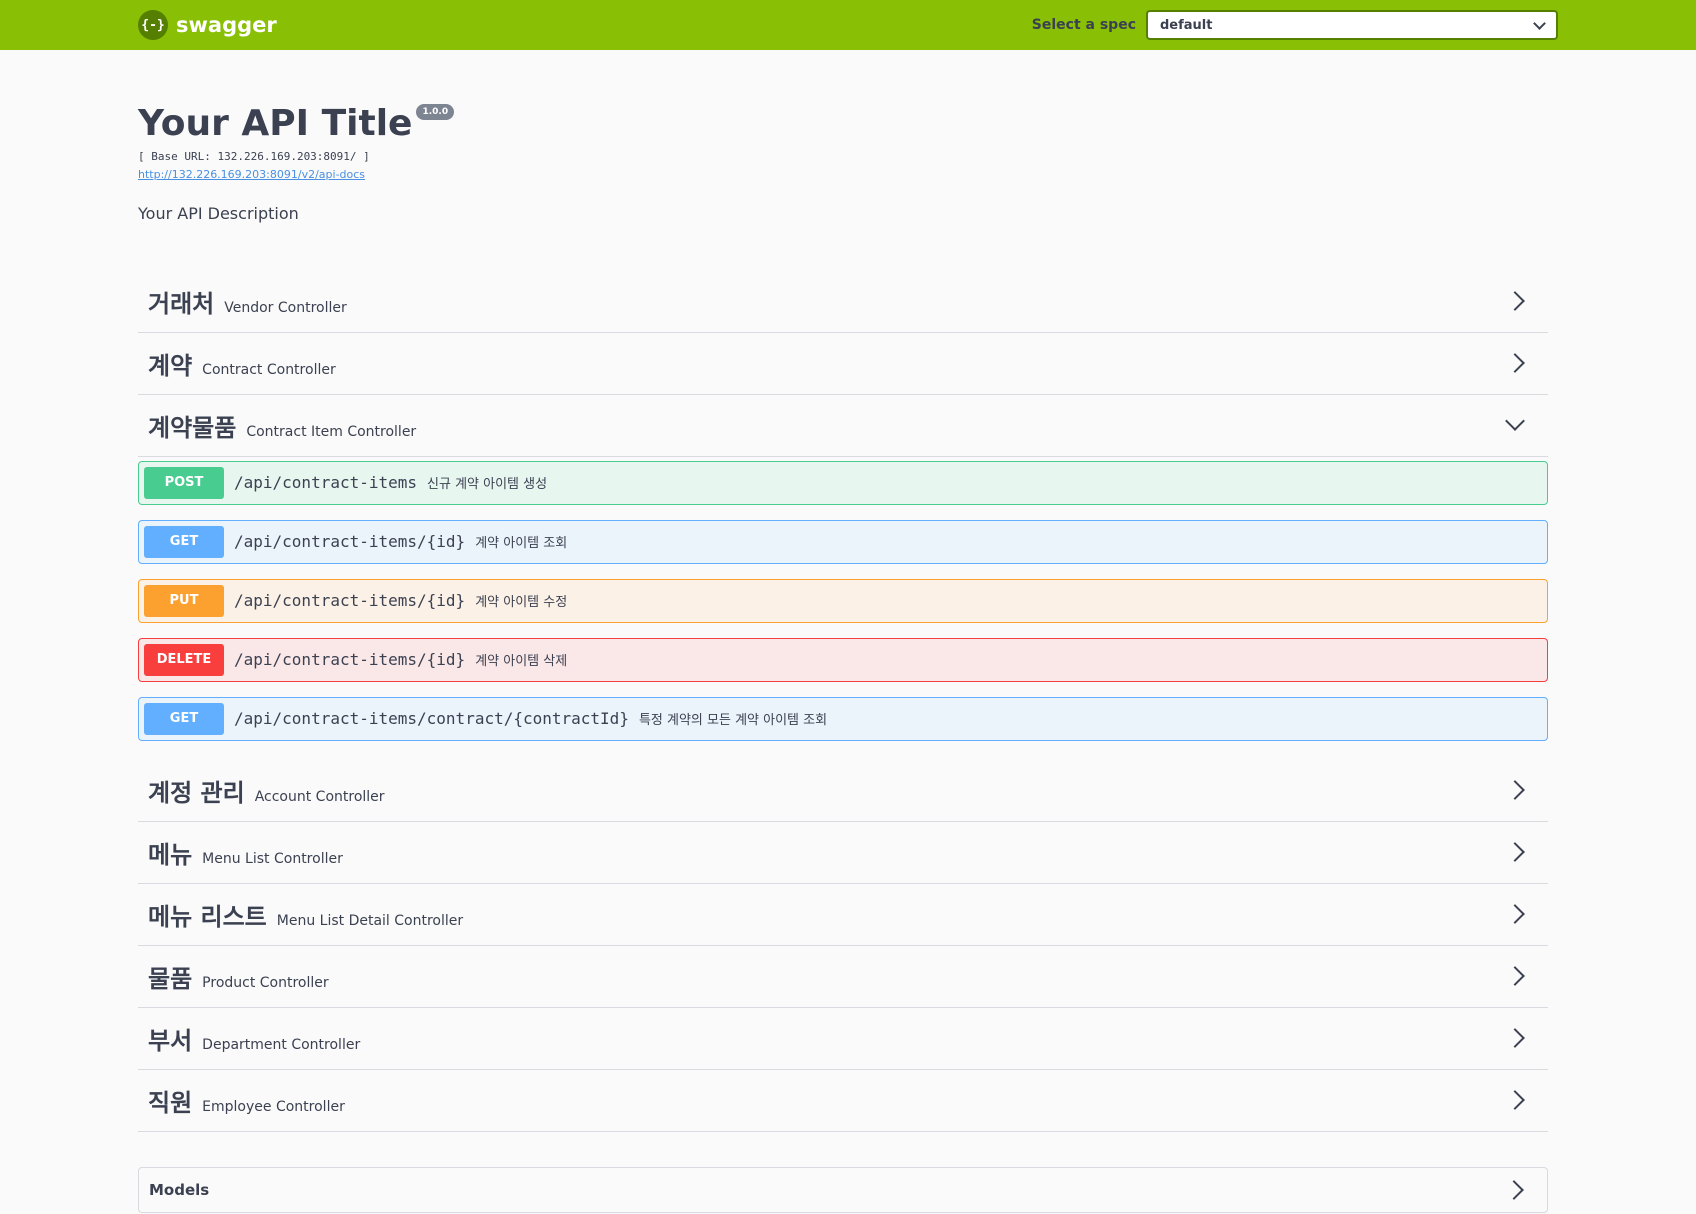  I want to click on tag-name: 계약, so click(170, 365).